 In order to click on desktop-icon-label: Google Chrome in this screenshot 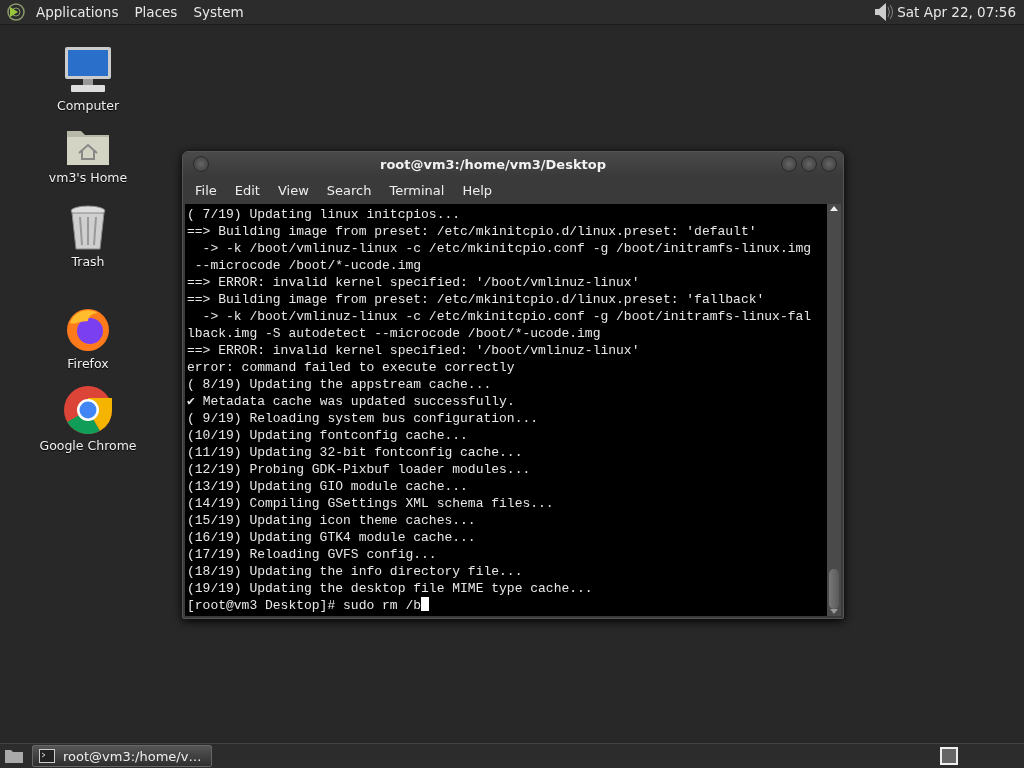, I will do `click(88, 445)`.